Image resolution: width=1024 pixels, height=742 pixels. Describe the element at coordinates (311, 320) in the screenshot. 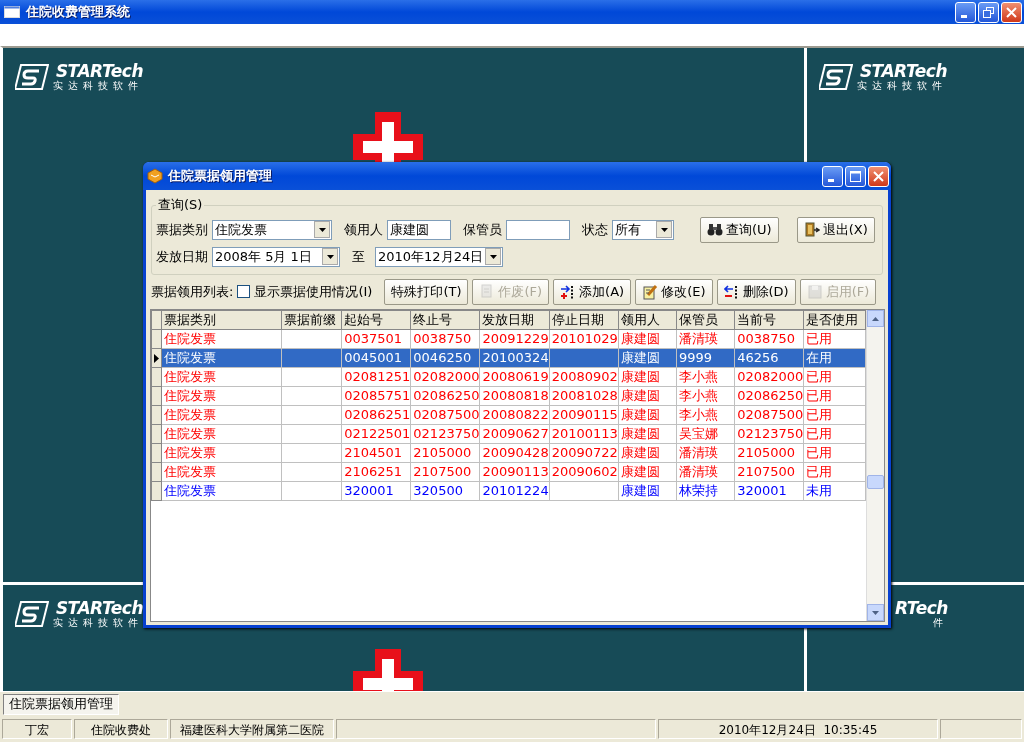

I see `column-header: 票据前缀` at that location.